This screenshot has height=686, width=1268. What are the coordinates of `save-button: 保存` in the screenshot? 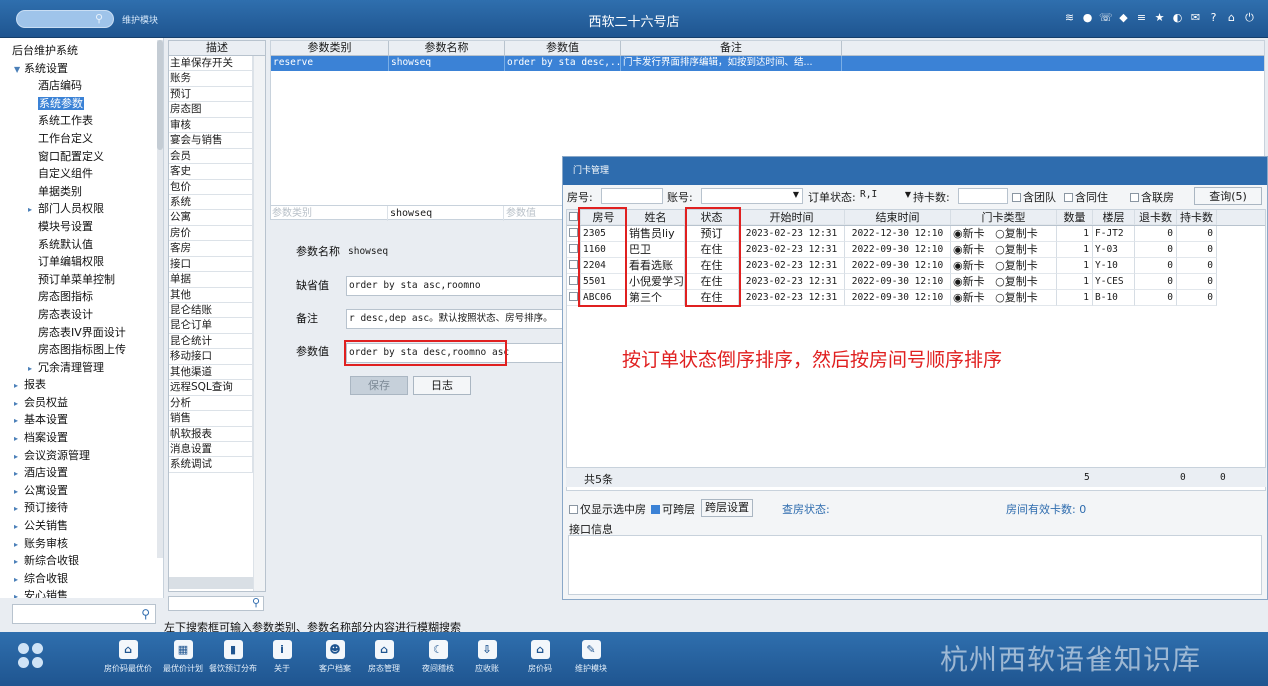 It's located at (379, 385).